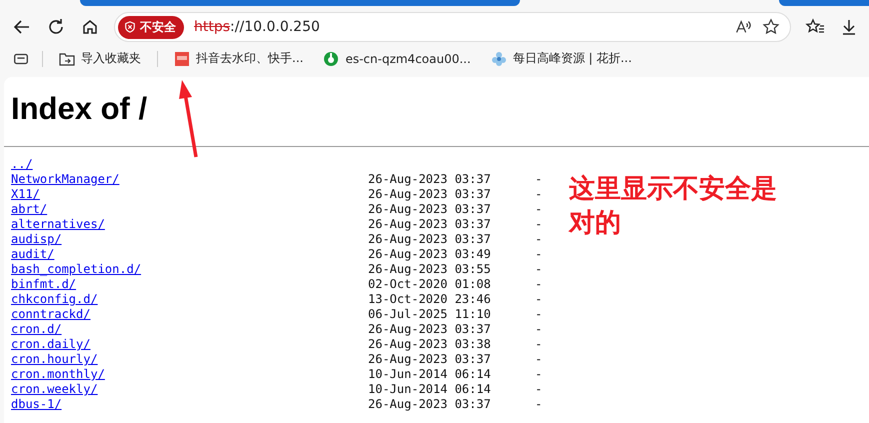 The height and width of the screenshot is (423, 869). I want to click on directory-link: audisp/, so click(189, 239).